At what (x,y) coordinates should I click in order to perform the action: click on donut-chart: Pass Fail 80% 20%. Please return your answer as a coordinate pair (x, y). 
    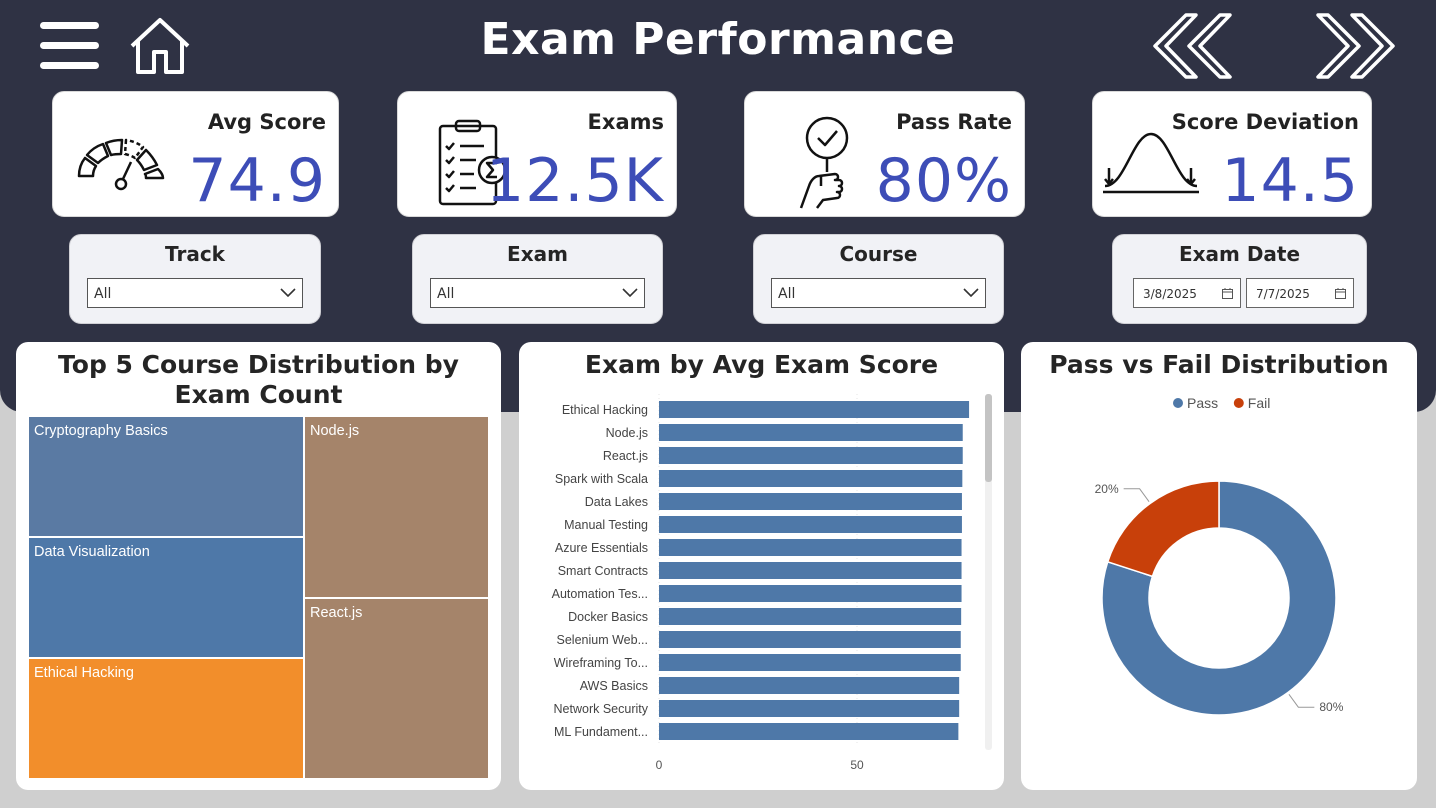
    Looking at the image, I should click on (1219, 555).